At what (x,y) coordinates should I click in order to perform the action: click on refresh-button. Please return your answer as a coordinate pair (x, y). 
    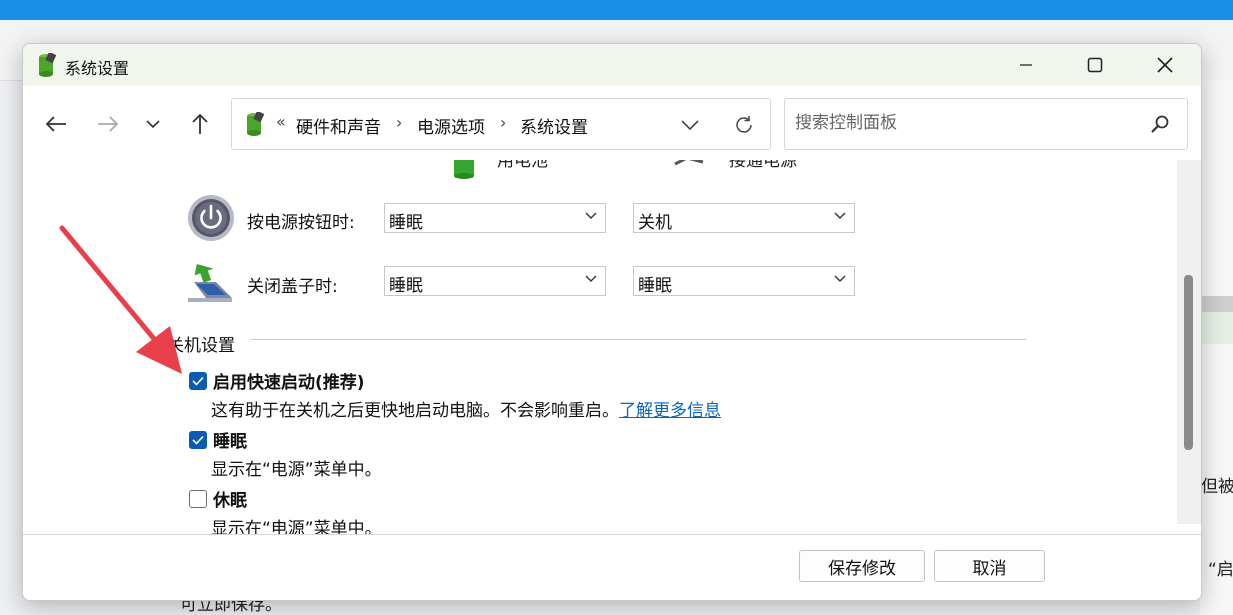
    Looking at the image, I should click on (744, 125).